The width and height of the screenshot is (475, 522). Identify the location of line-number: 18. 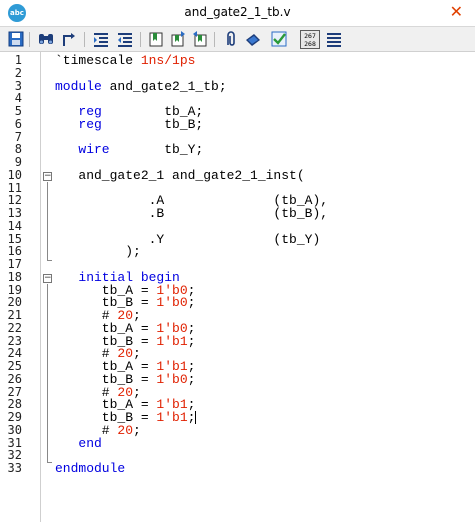
(14, 276).